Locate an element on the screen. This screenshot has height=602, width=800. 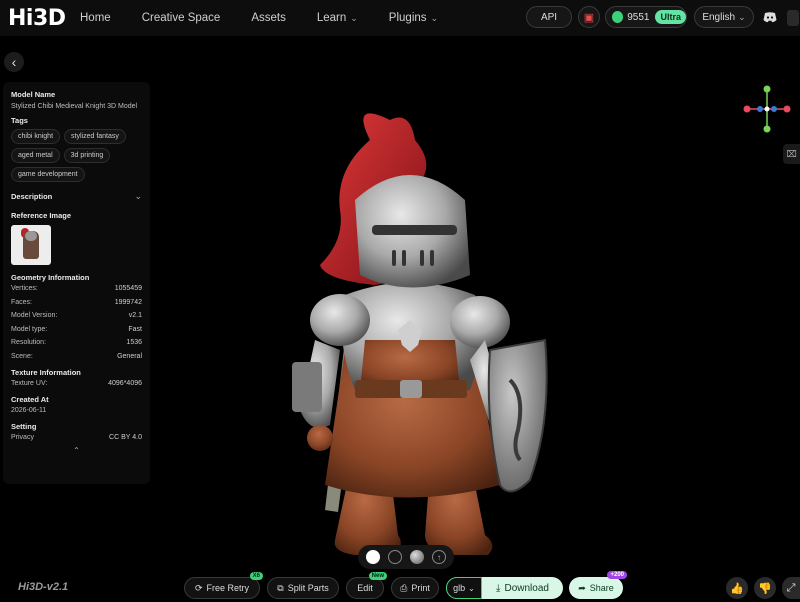
visor-slit-shape is located at coordinates (414, 230).